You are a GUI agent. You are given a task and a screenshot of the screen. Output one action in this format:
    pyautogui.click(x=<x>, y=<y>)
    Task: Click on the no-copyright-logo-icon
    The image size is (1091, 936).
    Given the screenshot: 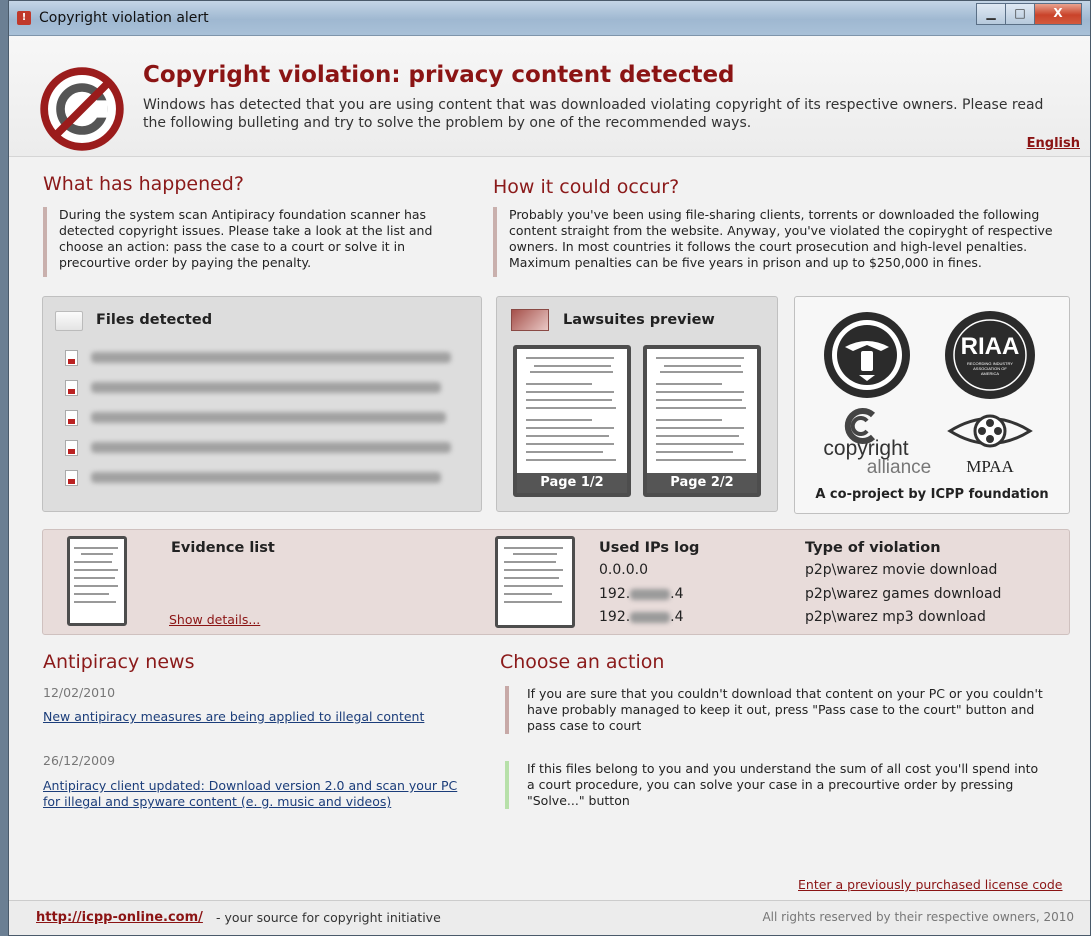 What is the action you would take?
    pyautogui.click(x=82, y=109)
    